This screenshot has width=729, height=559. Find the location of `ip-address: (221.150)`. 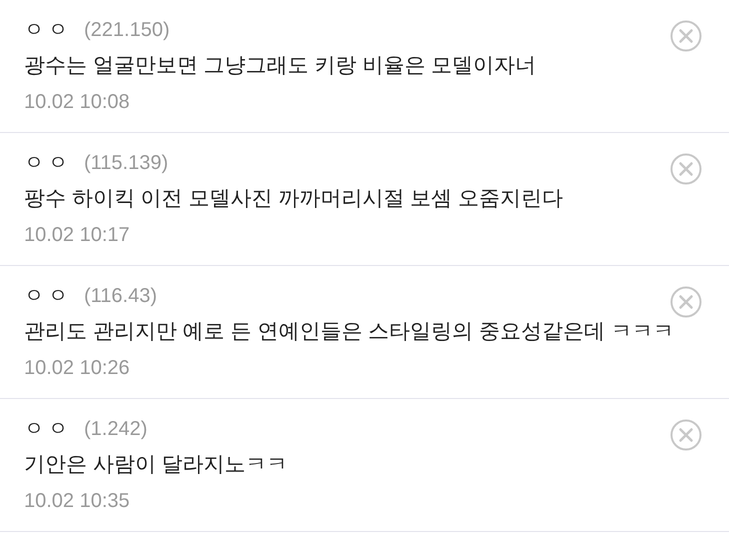

ip-address: (221.150) is located at coordinates (127, 30).